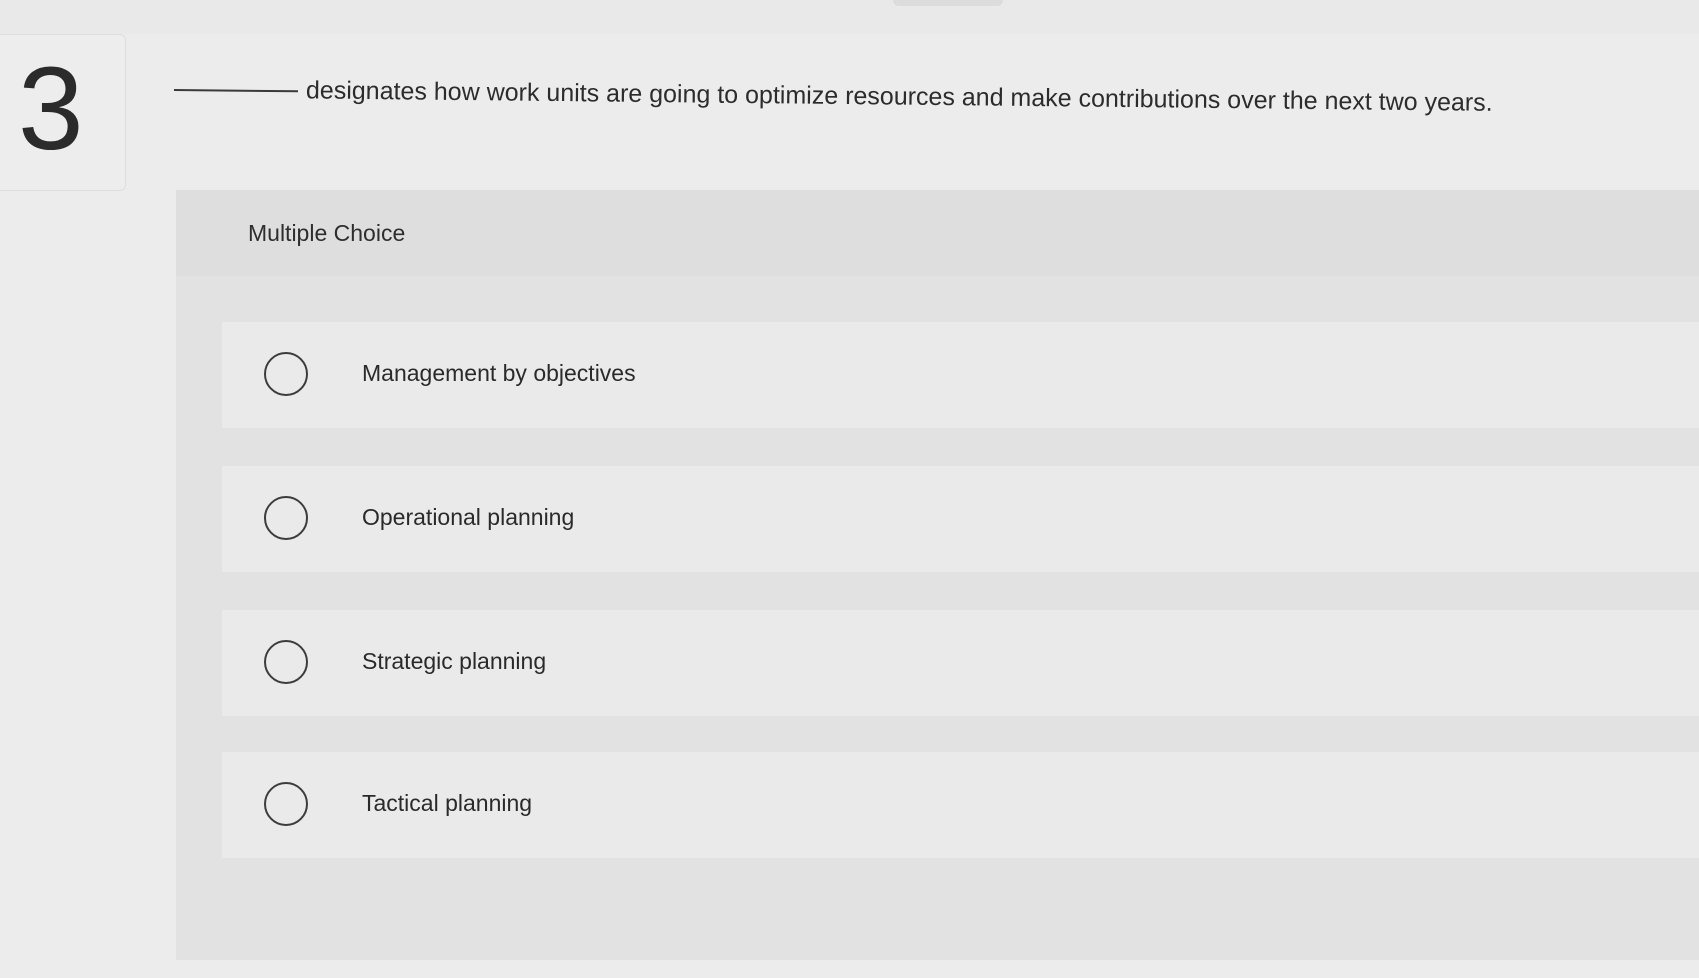 This screenshot has height=978, width=1699. What do you see at coordinates (468, 517) in the screenshot?
I see `answer-option-label: Operational planning` at bounding box center [468, 517].